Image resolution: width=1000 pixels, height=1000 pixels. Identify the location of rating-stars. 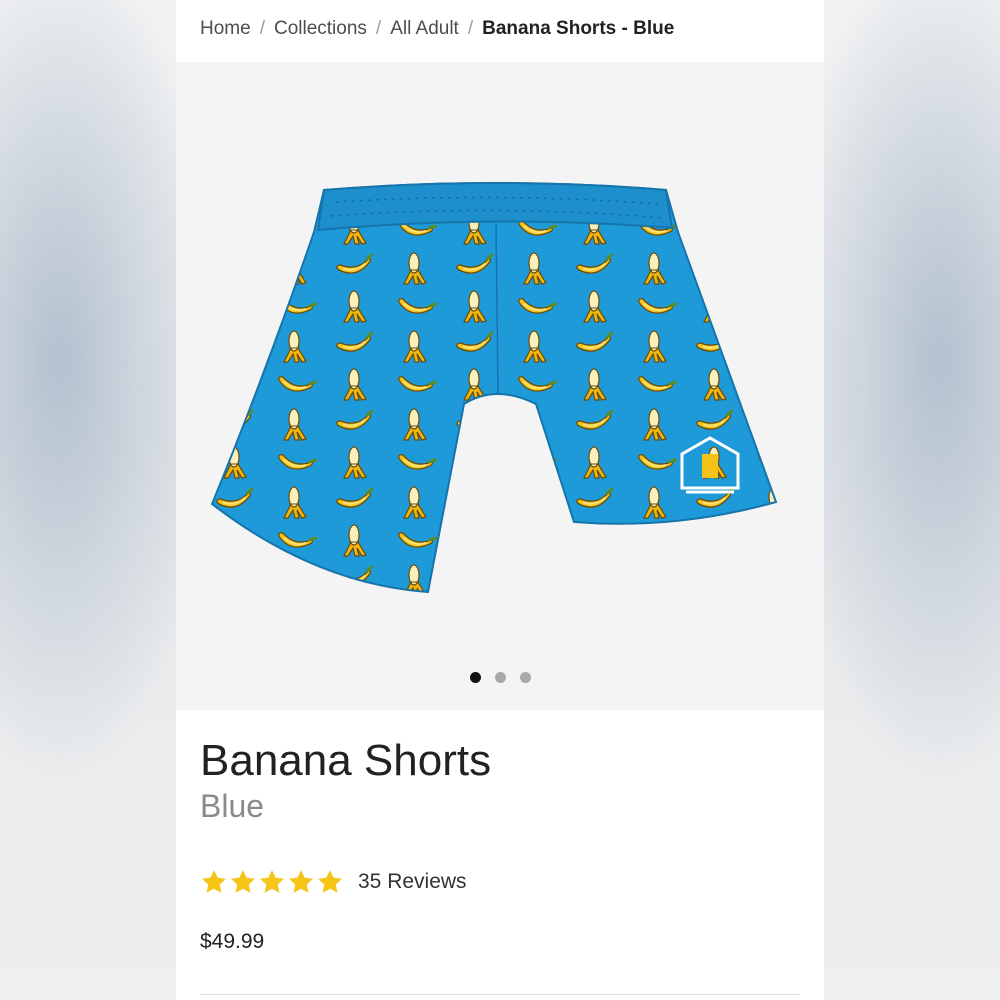
(272, 882).